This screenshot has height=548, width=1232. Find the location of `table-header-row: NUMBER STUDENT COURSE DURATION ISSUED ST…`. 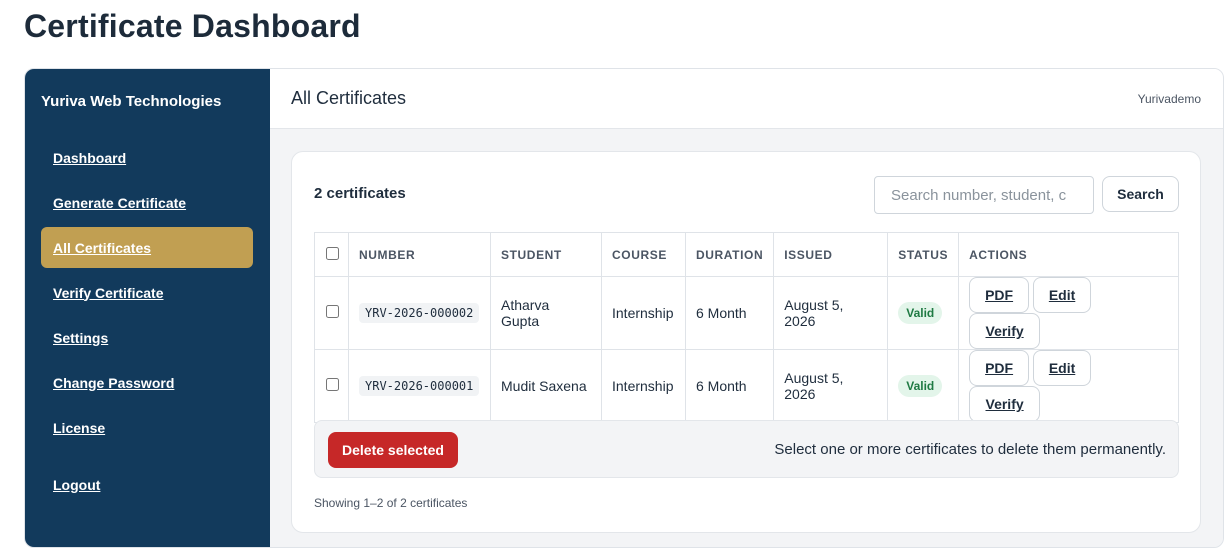

table-header-row: NUMBER STUDENT COURSE DURATION ISSUED ST… is located at coordinates (746, 254).